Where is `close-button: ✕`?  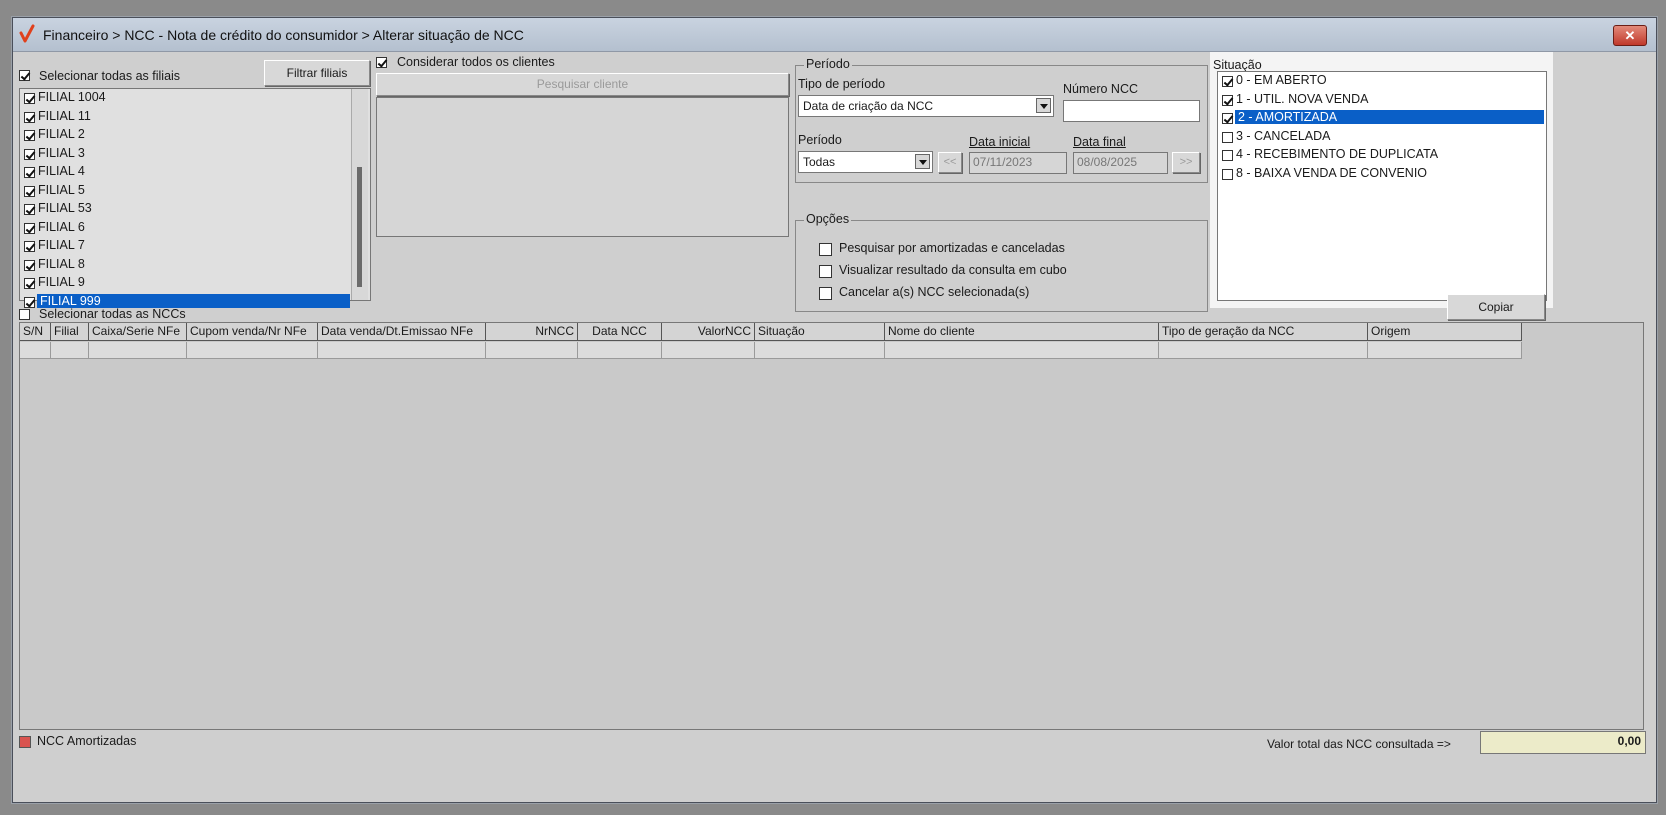 close-button: ✕ is located at coordinates (1630, 35).